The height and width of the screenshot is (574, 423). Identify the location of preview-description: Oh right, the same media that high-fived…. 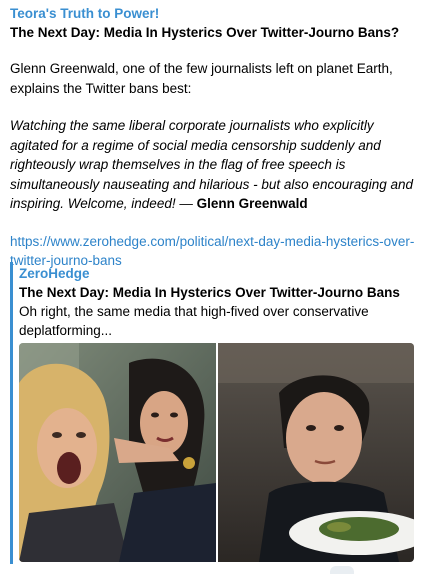
(194, 321).